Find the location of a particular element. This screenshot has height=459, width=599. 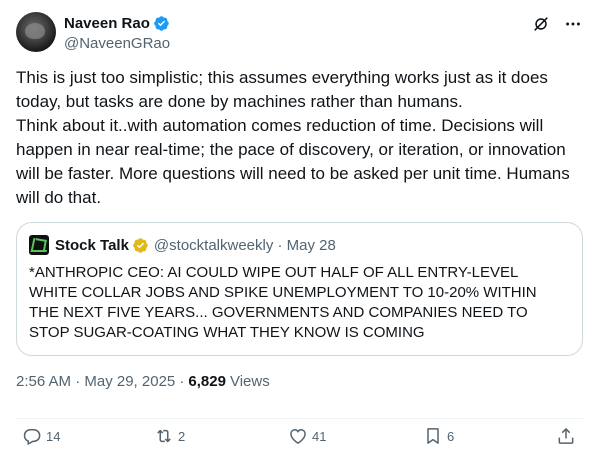

views-count: 6,829 is located at coordinates (207, 381).